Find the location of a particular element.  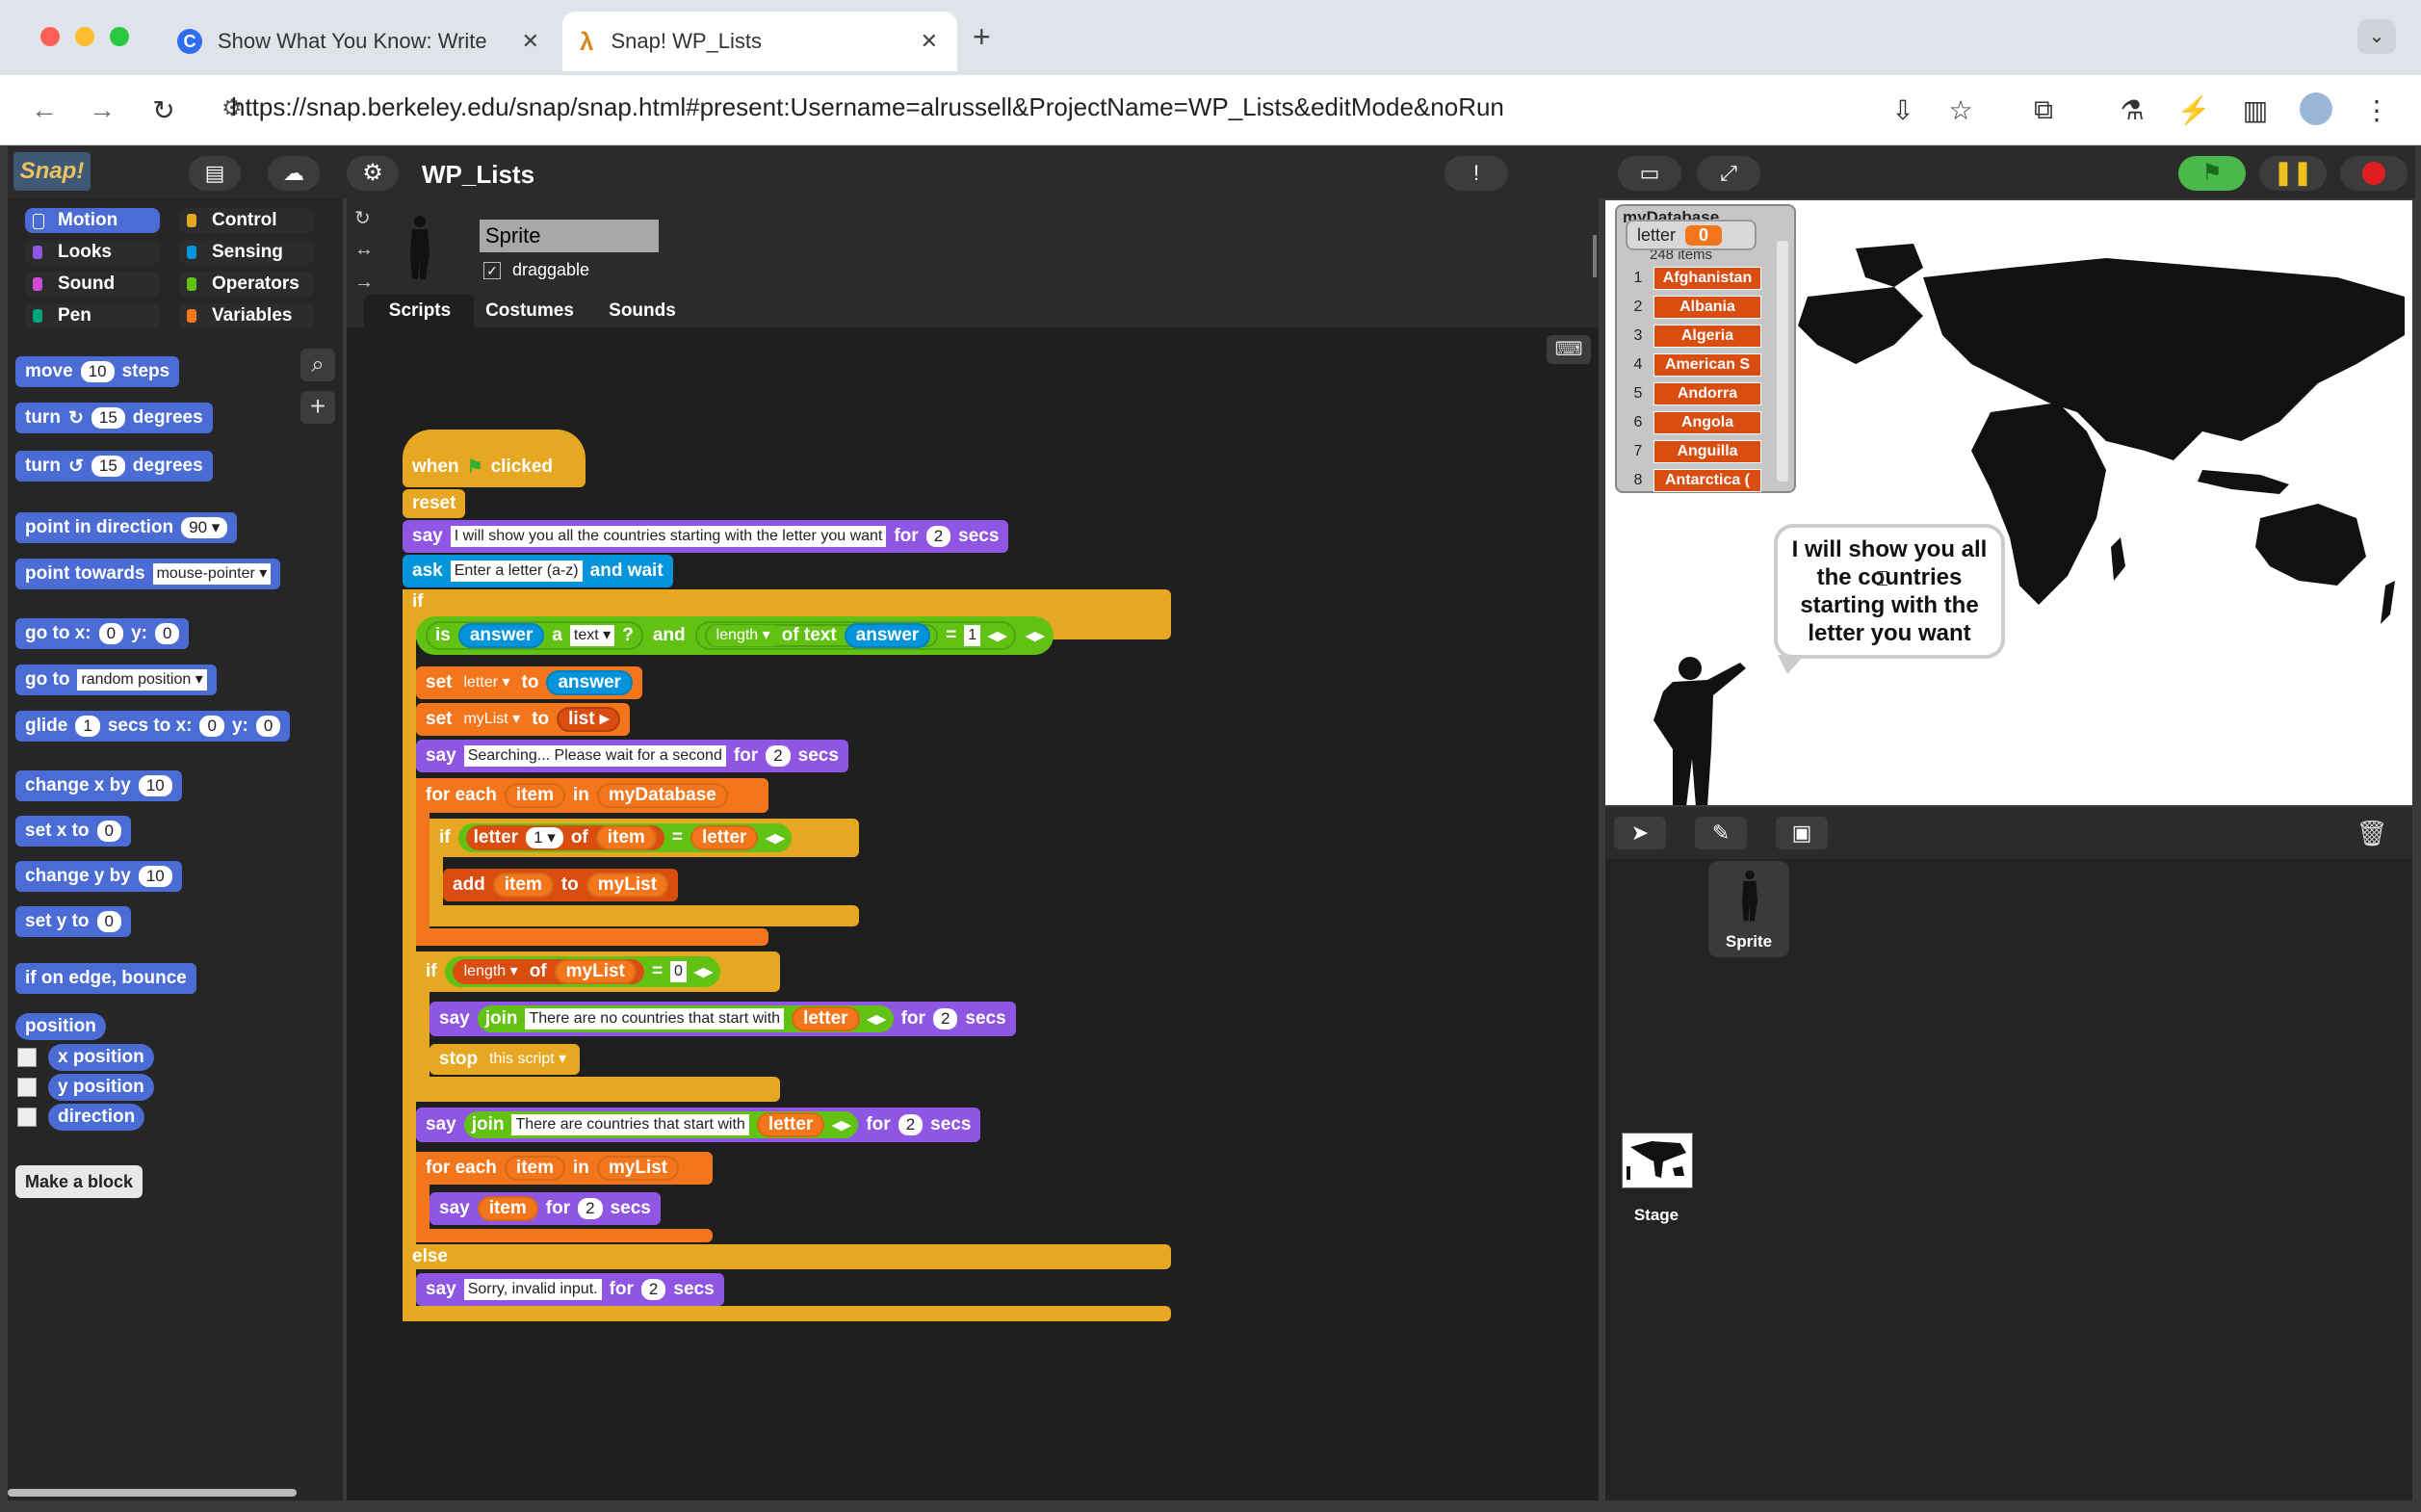

corral-stage is located at coordinates (1657, 1160).